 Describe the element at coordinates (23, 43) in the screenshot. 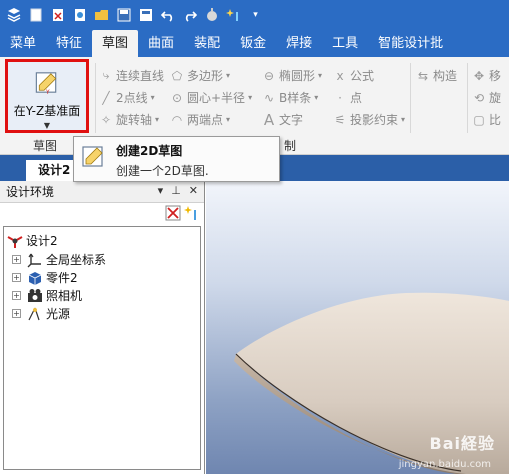

I see `tab-menu: 菜单` at that location.